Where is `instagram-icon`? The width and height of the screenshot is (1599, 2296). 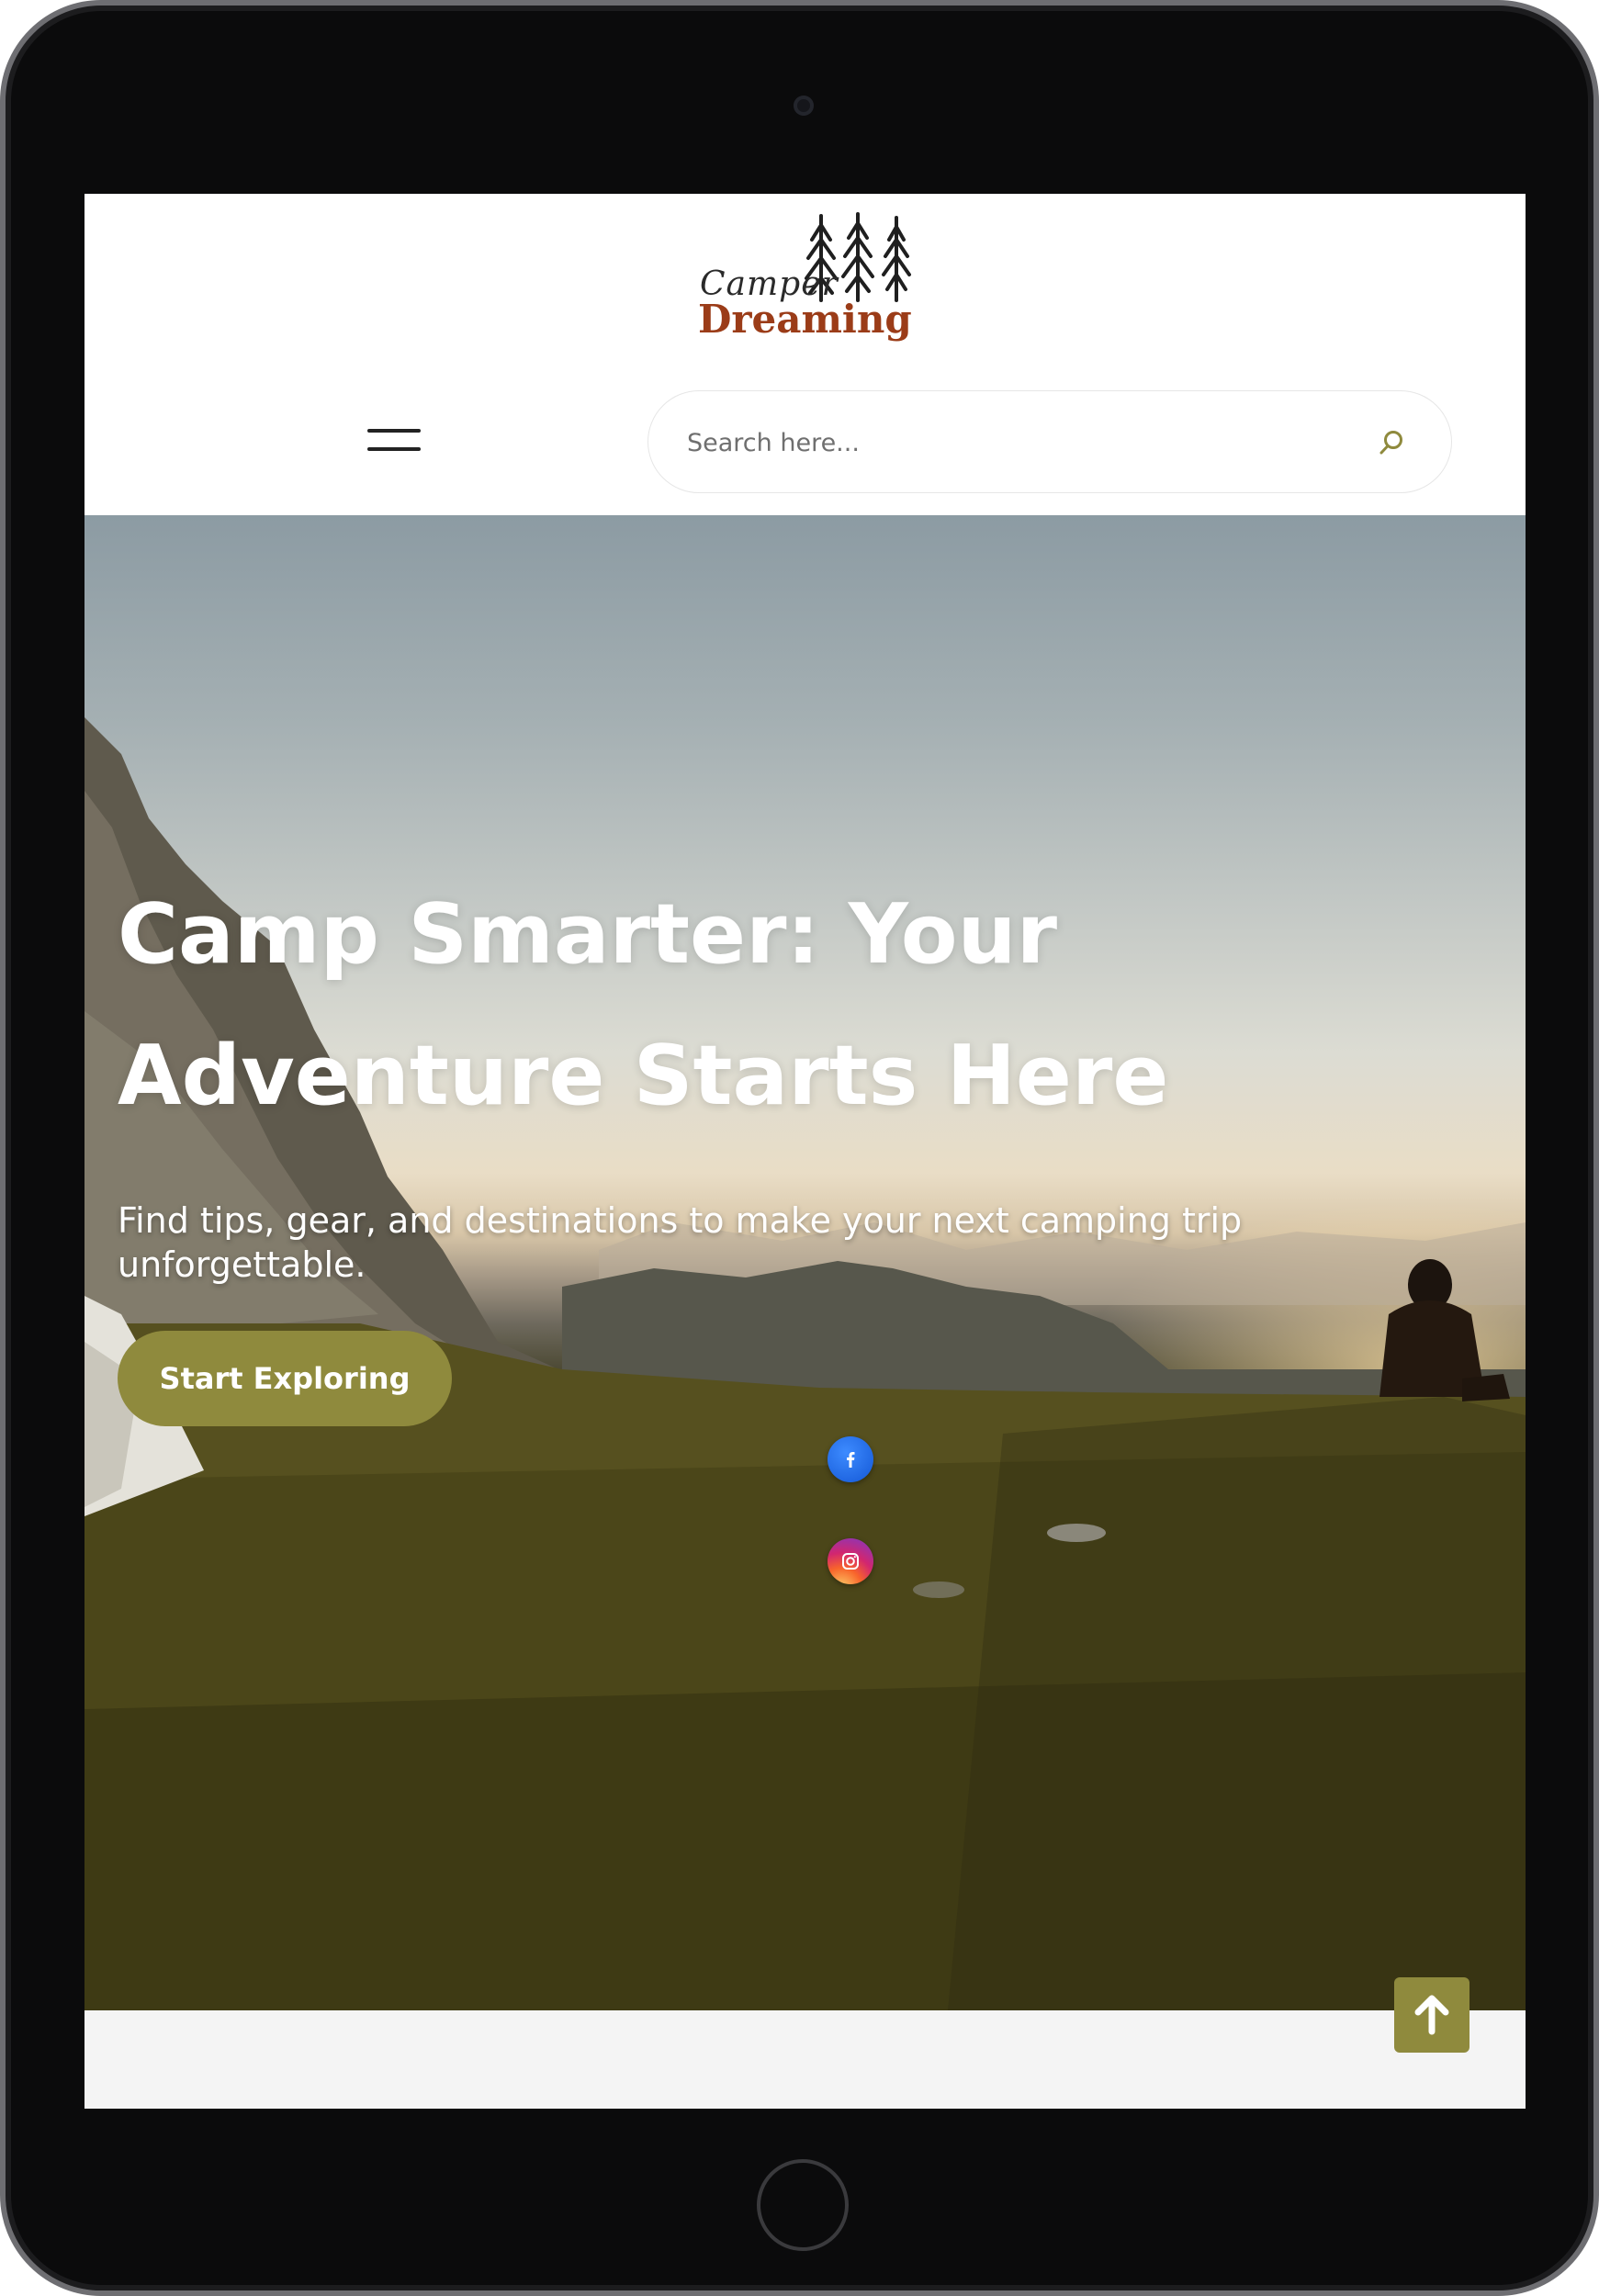
instagram-icon is located at coordinates (850, 1561).